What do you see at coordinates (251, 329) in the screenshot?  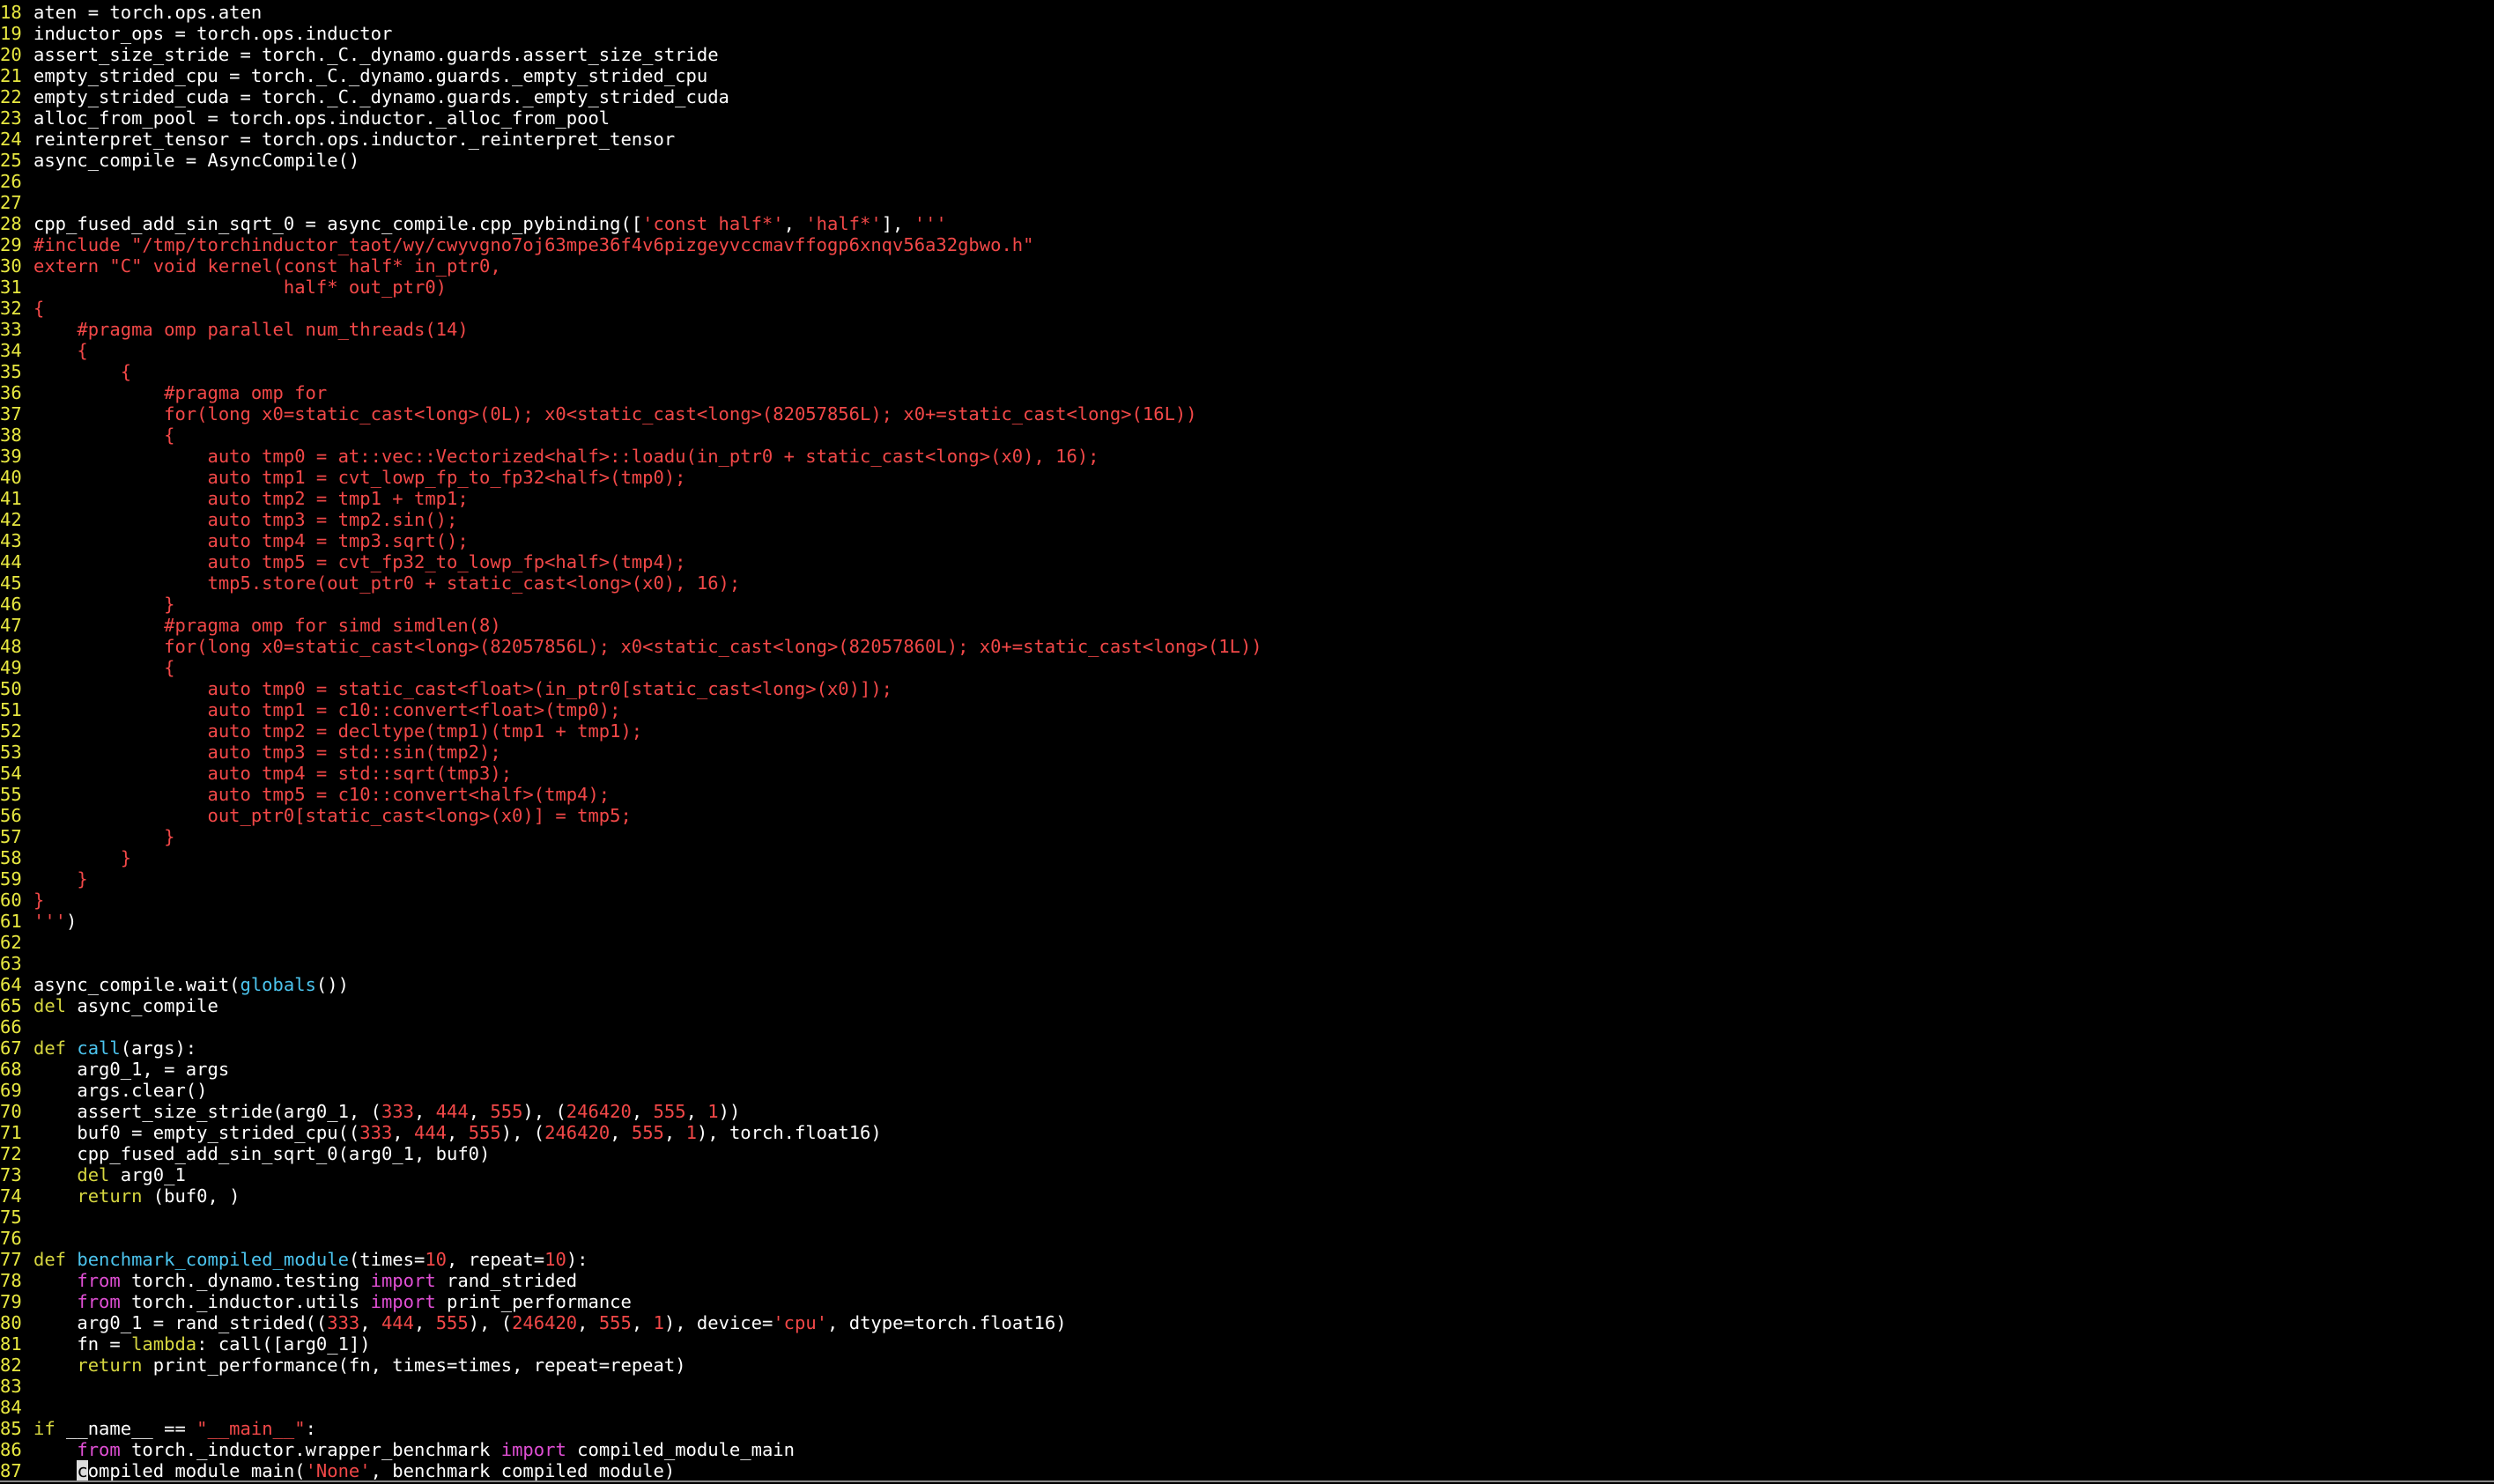 I see `line-content: #pragma omp parallel num_threads(14)` at bounding box center [251, 329].